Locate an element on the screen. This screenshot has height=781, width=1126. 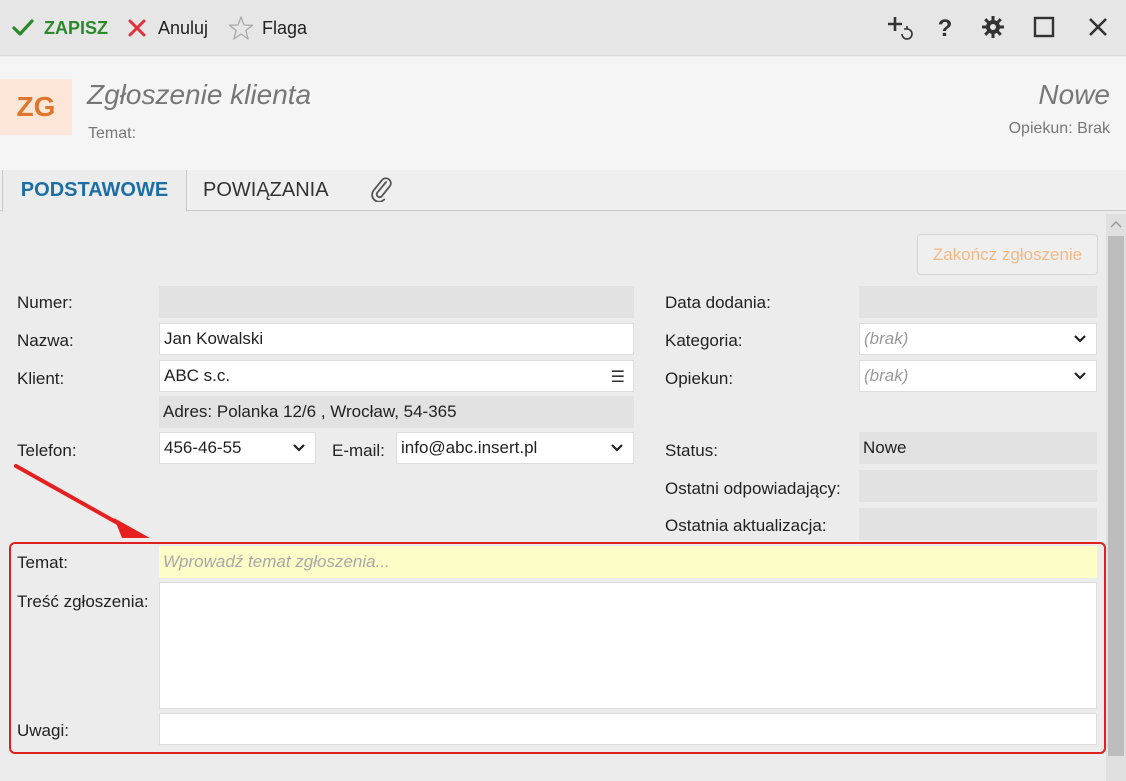
star-outline-icon is located at coordinates (241, 28).